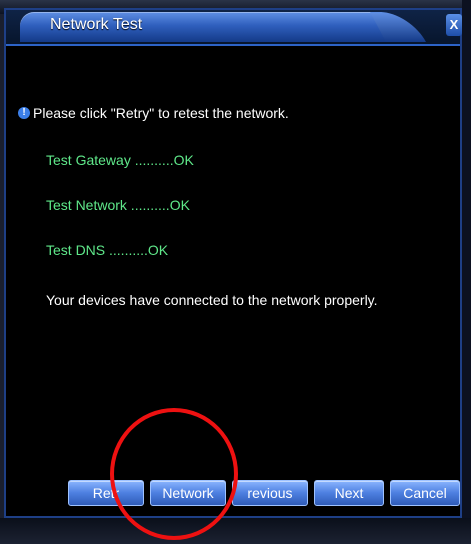 The width and height of the screenshot is (471, 544). What do you see at coordinates (118, 205) in the screenshot?
I see `test-network-status: Test Network ..........OK` at bounding box center [118, 205].